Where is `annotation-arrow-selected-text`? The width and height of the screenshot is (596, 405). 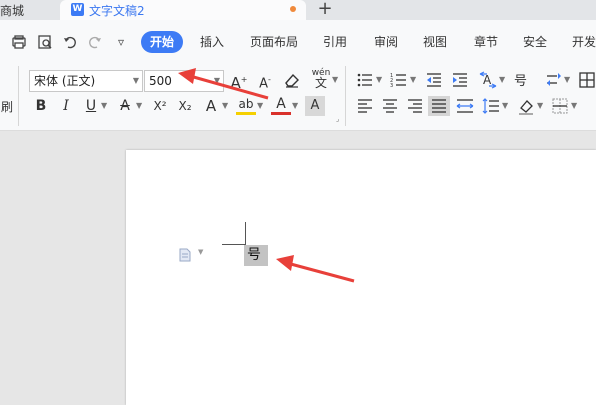
annotation-arrow-selected-text is located at coordinates (315, 269).